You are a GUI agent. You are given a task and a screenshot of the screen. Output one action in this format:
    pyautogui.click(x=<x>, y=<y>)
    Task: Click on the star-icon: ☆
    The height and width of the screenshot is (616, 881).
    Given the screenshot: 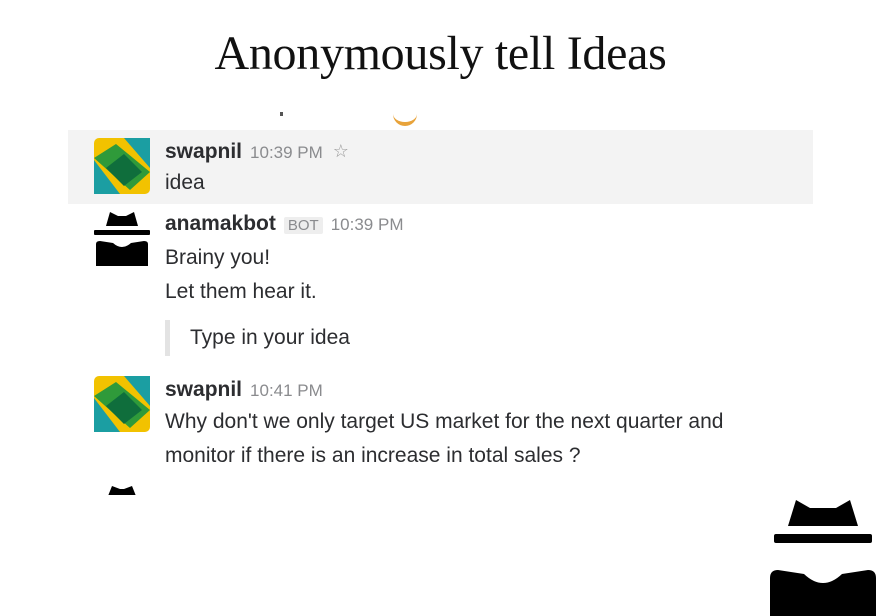 What is the action you would take?
    pyautogui.click(x=341, y=151)
    